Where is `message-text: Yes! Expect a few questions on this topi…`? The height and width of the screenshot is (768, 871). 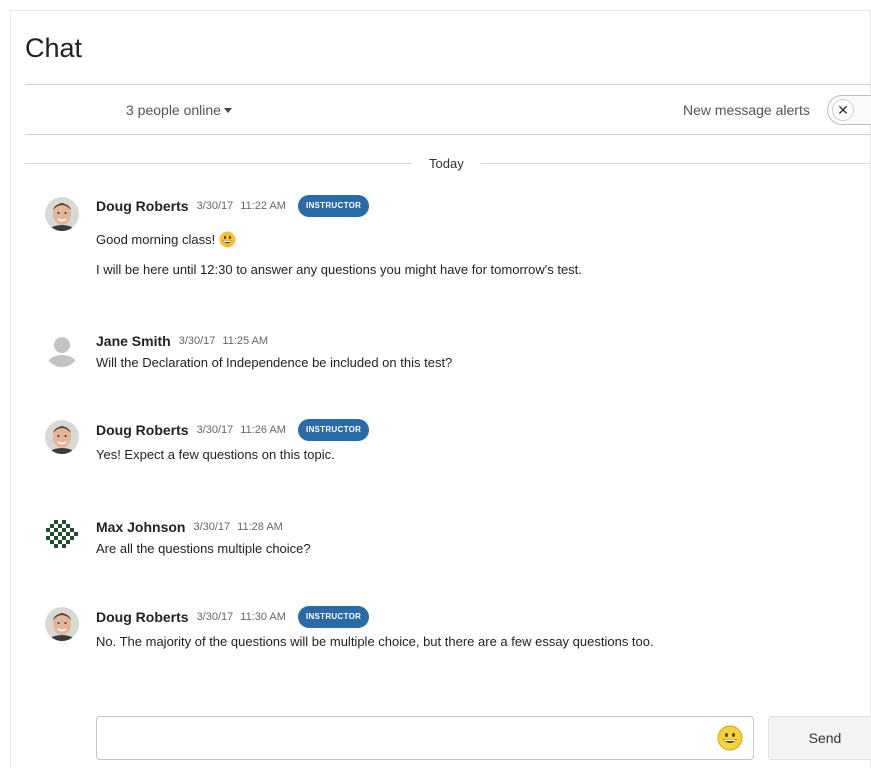
message-text: Yes! Expect a few questions on this topi… is located at coordinates (215, 454).